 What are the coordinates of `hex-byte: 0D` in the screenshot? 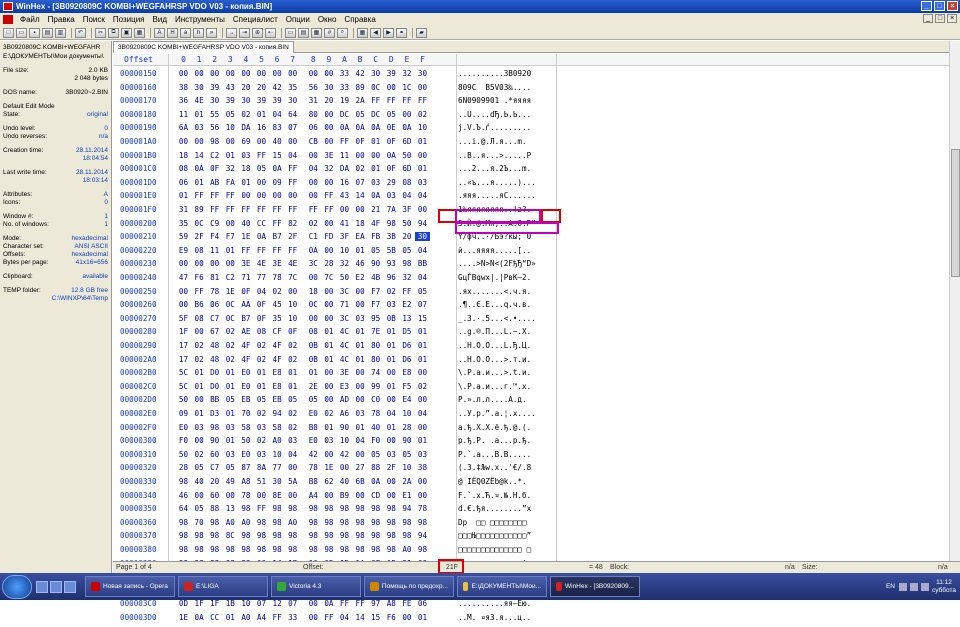 It's located at (183, 603).